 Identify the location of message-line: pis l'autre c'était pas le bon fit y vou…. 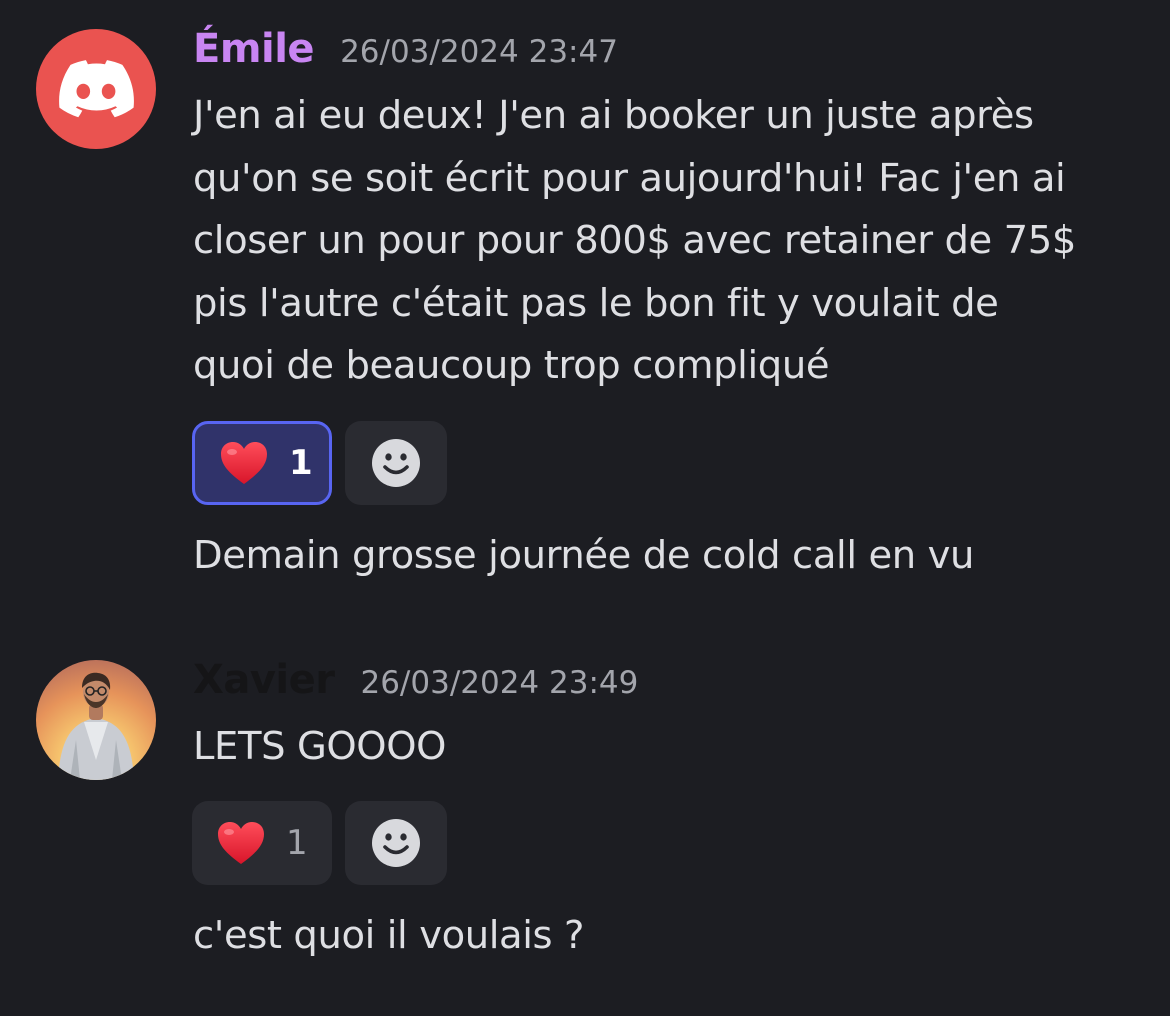
(596, 303).